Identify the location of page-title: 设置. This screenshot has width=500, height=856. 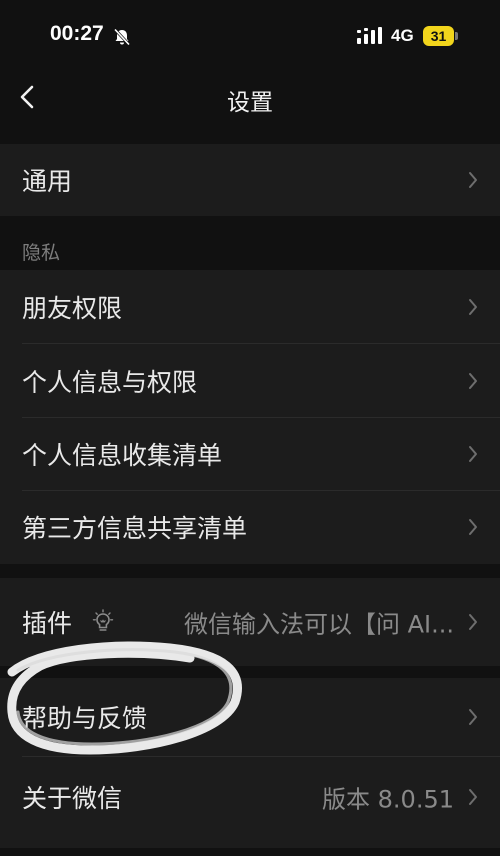
(250, 103).